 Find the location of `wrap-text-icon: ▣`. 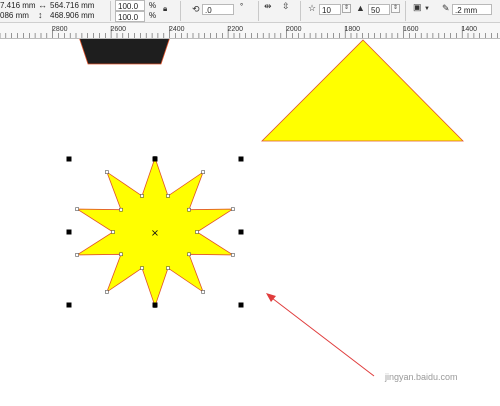

wrap-text-icon: ▣ is located at coordinates (417, 7).